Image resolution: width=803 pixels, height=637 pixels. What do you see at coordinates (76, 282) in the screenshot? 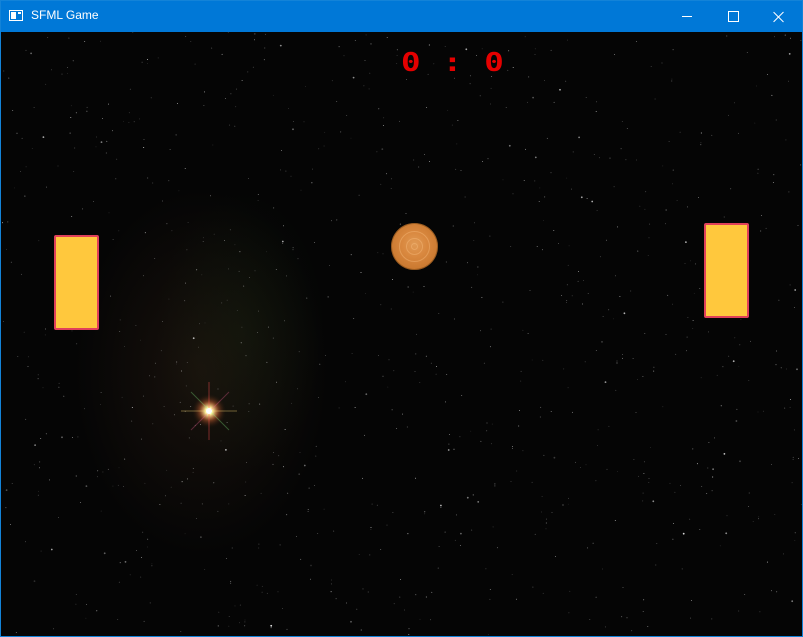
I see `left-paddle` at bounding box center [76, 282].